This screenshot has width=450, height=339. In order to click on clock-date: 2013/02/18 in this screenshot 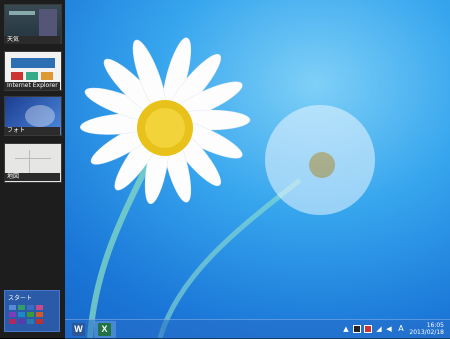, I will do `click(426, 332)`.